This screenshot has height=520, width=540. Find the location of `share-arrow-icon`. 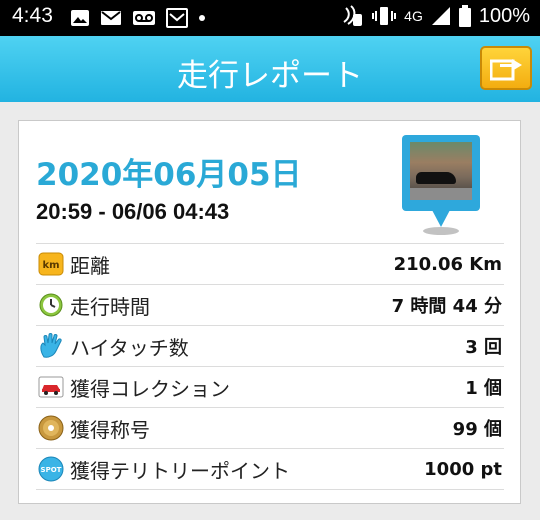

share-arrow-icon is located at coordinates (506, 70).